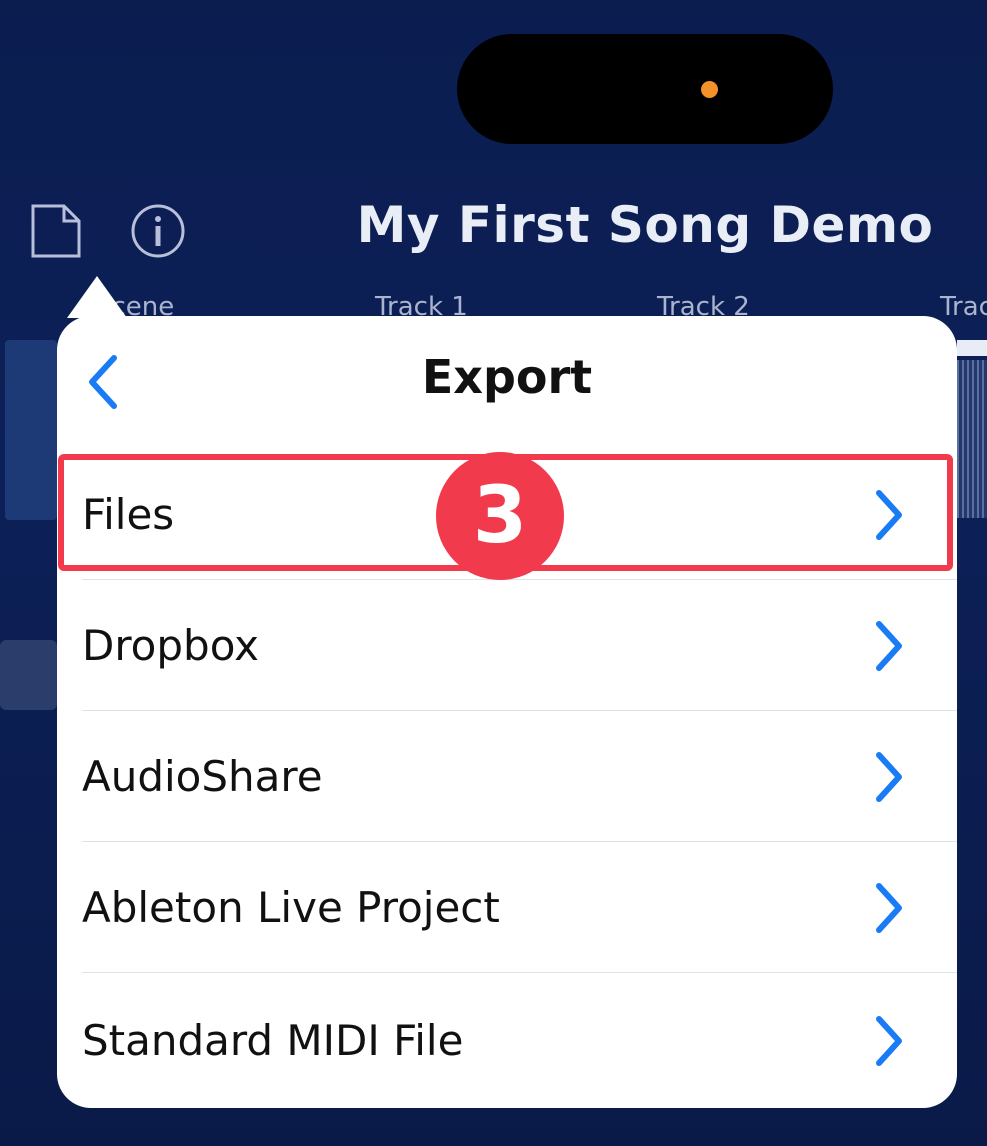  I want to click on export-option-dropbox: Dropbox, so click(507, 645).